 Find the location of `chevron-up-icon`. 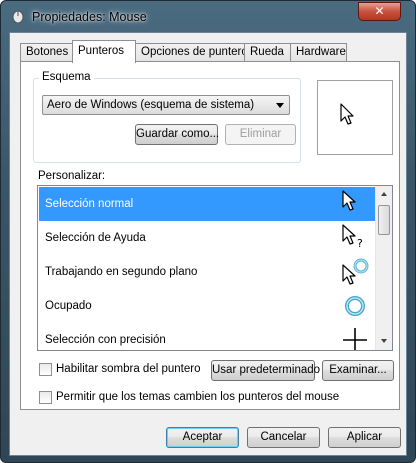

chevron-up-icon is located at coordinates (384, 194).